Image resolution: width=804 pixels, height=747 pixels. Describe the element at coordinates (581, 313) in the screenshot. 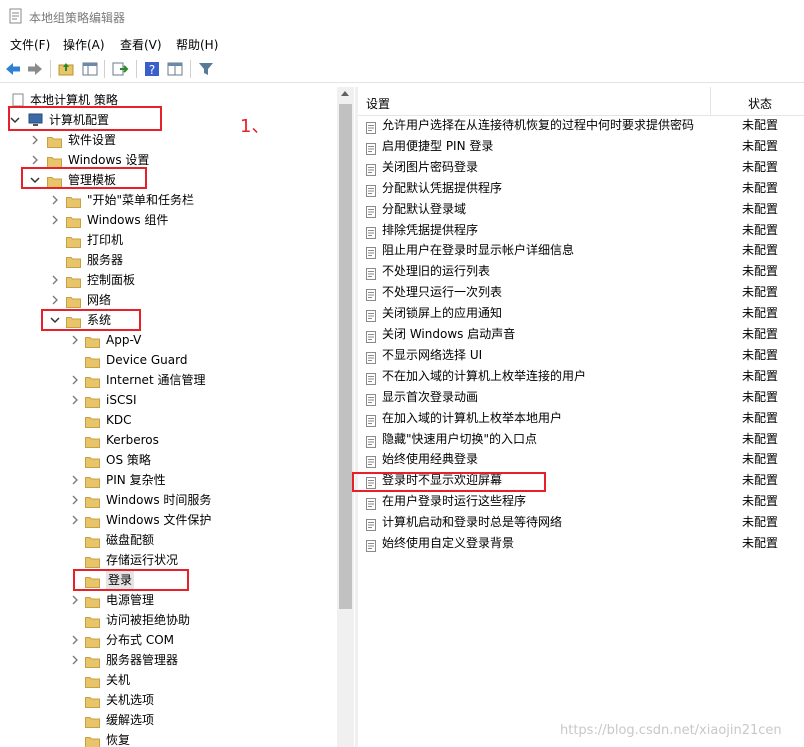

I see `policy-row: 关闭锁屏上的应用通知 未配置` at that location.